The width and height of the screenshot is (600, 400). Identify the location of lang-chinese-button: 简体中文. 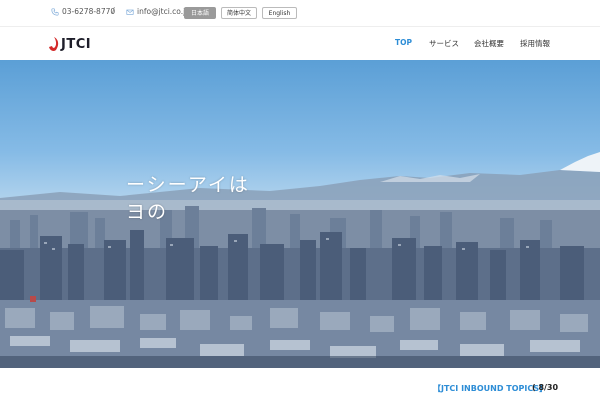
(239, 13).